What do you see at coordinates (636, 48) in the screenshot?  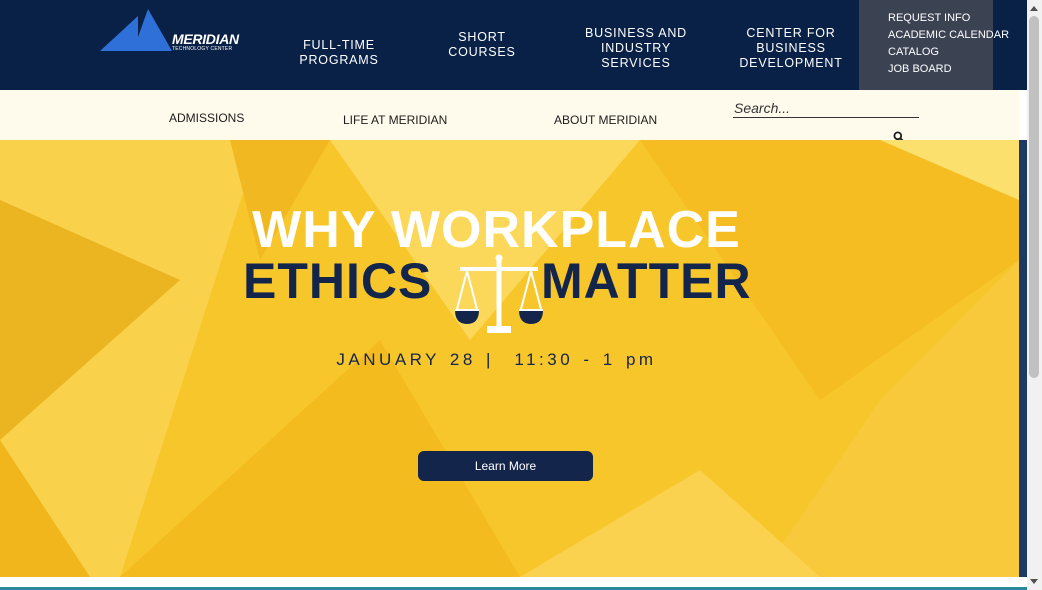 I see `nav-business-industry-services: BUSINESS AND INDUSTRY SERVICES` at bounding box center [636, 48].